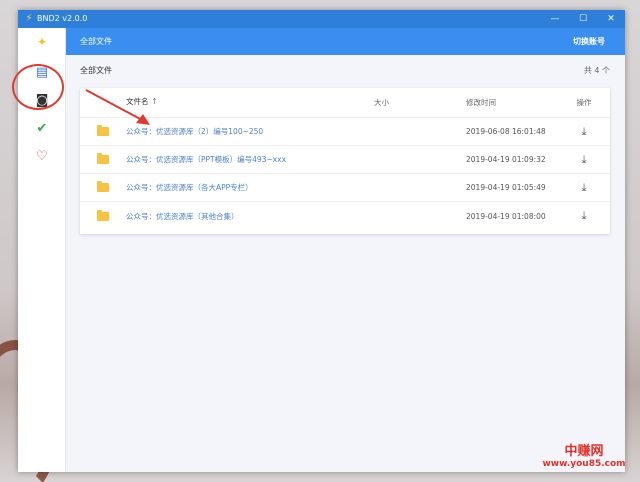 This screenshot has height=482, width=640. Describe the element at coordinates (584, 451) in the screenshot. I see `watermark-brand: 中赚网` at that location.